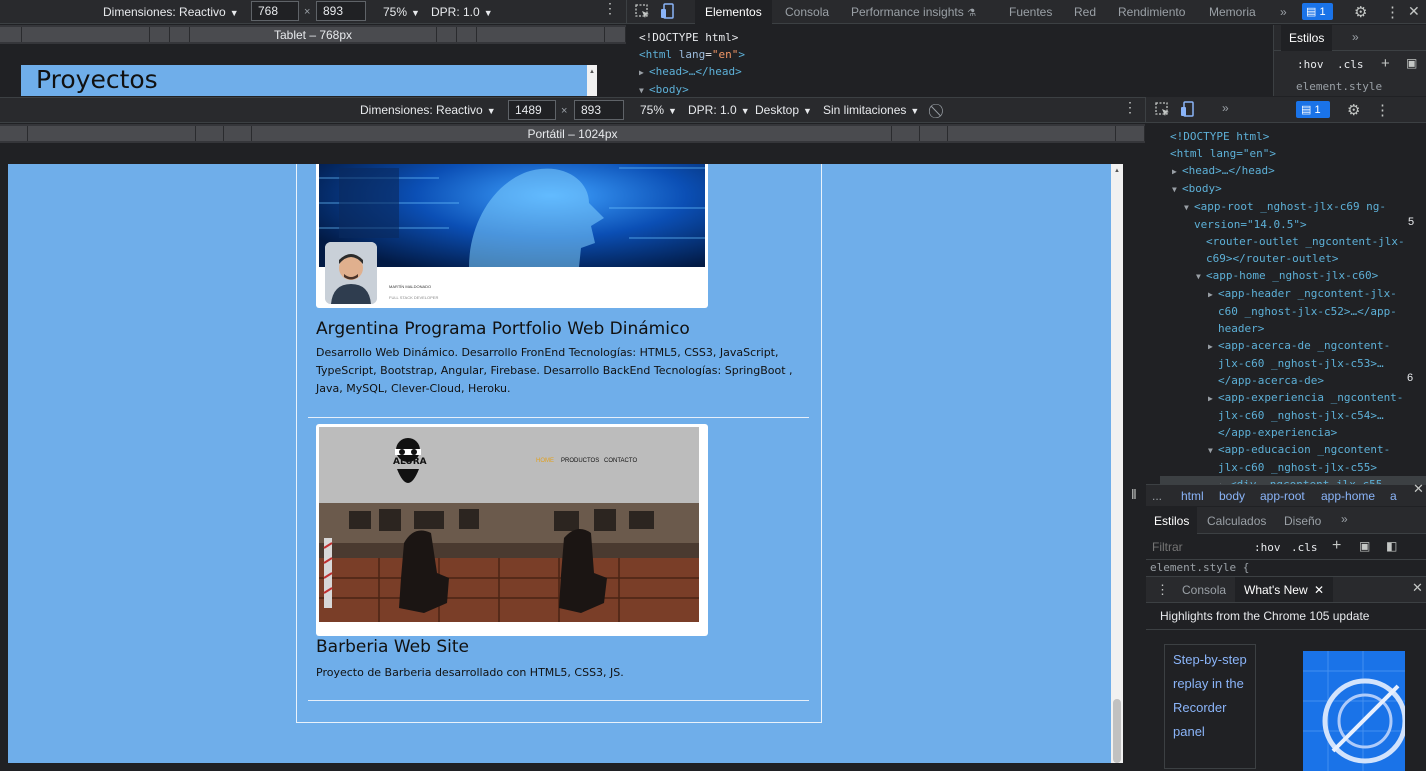  I want to click on dom-line: <router-outlet _ngcontent-jlx-, so click(1293, 241).